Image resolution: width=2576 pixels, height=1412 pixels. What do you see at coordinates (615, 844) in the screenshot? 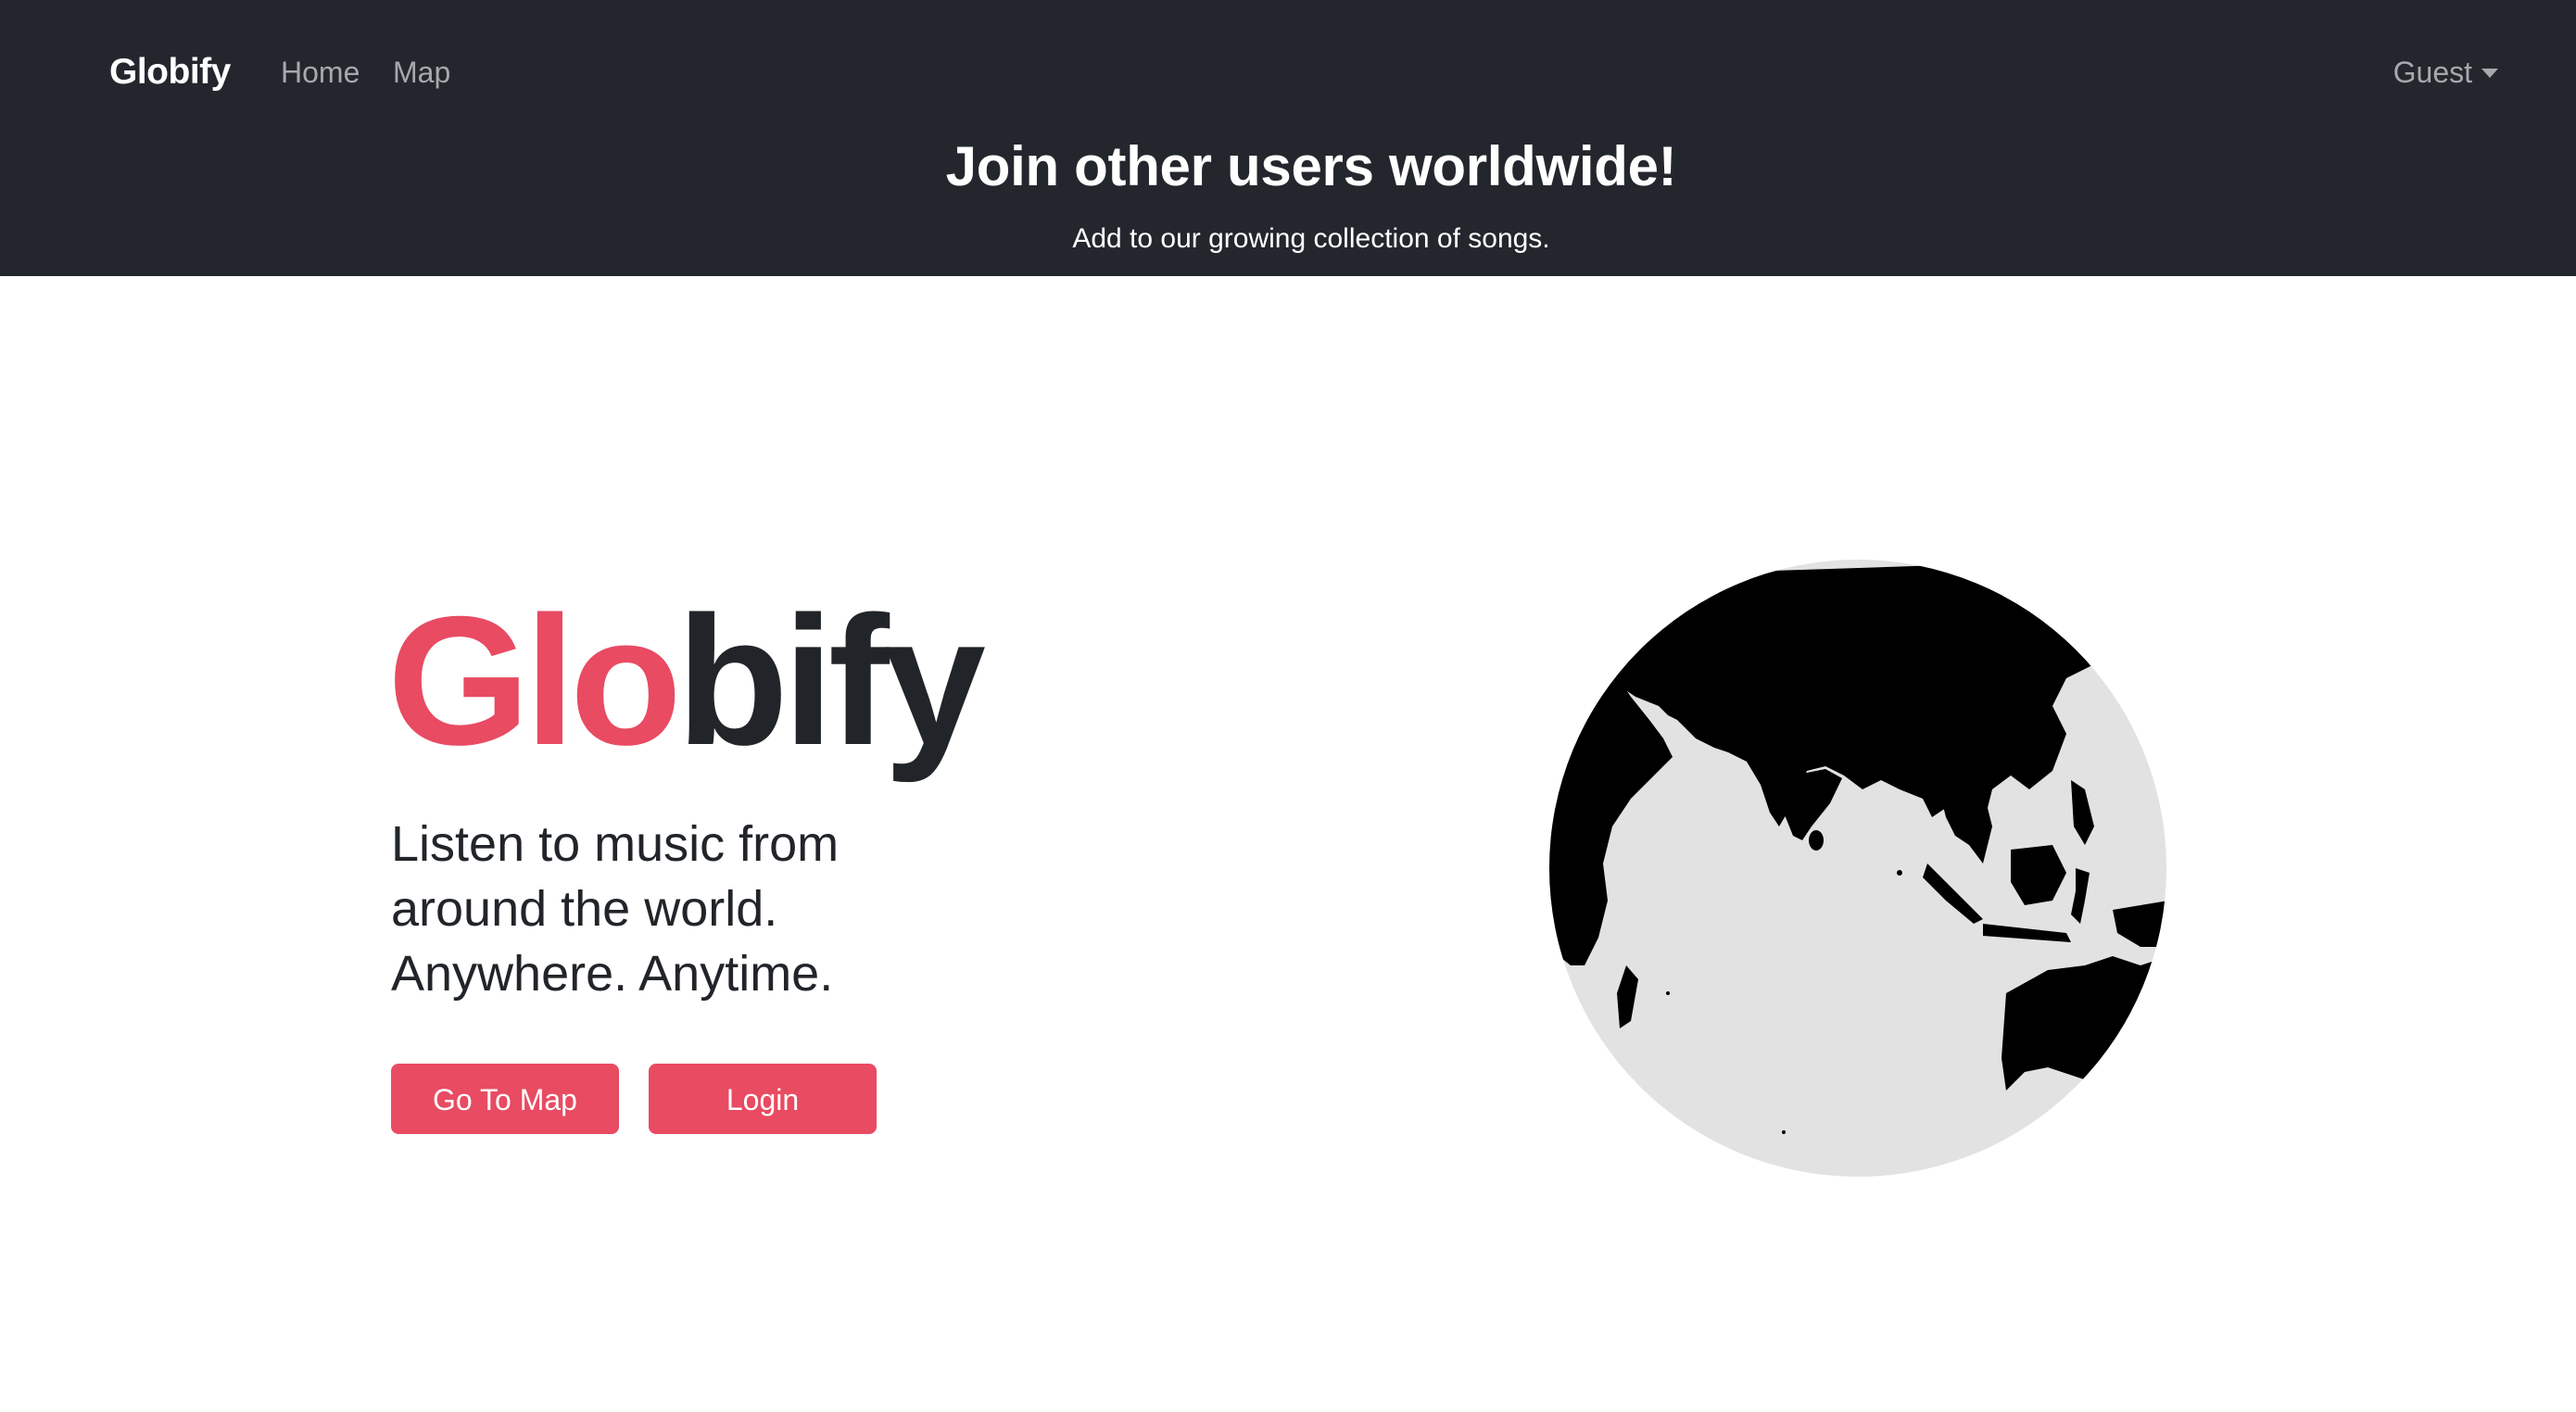
I see `tagline-line-1: Listen to music from` at bounding box center [615, 844].